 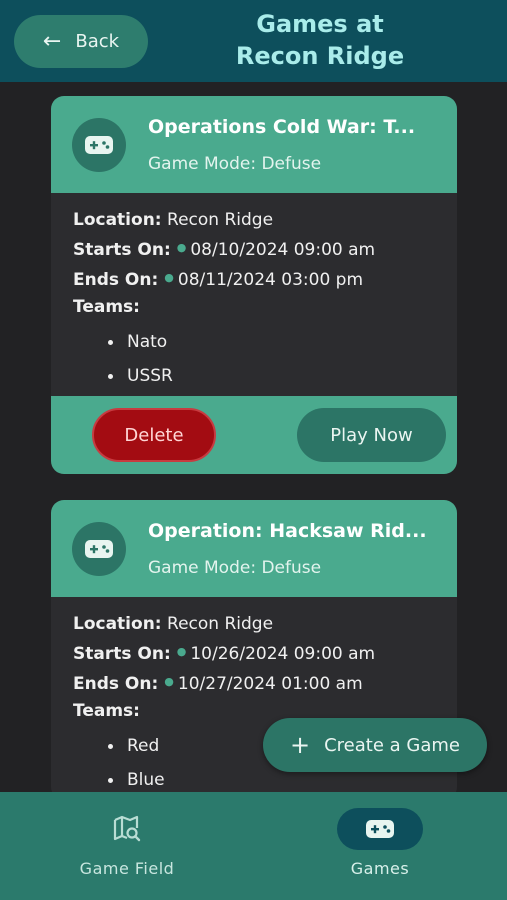 What do you see at coordinates (300, 745) in the screenshot?
I see `plus-icon: +` at bounding box center [300, 745].